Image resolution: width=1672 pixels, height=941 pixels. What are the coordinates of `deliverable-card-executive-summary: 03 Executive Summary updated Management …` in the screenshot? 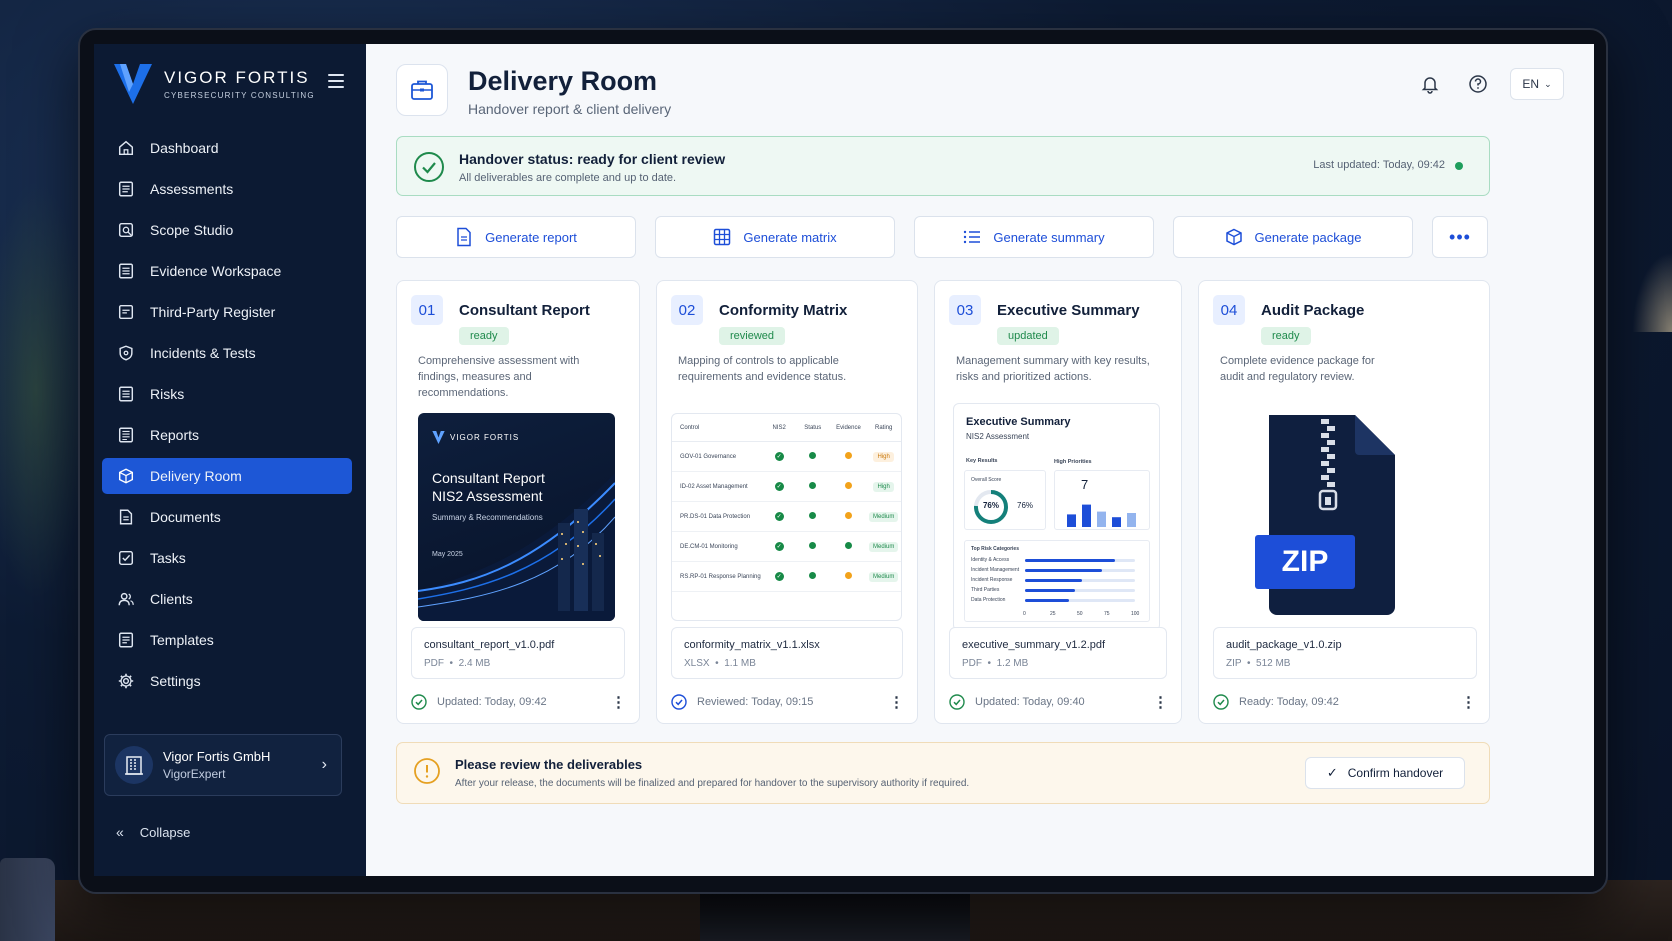 It's located at (1058, 502).